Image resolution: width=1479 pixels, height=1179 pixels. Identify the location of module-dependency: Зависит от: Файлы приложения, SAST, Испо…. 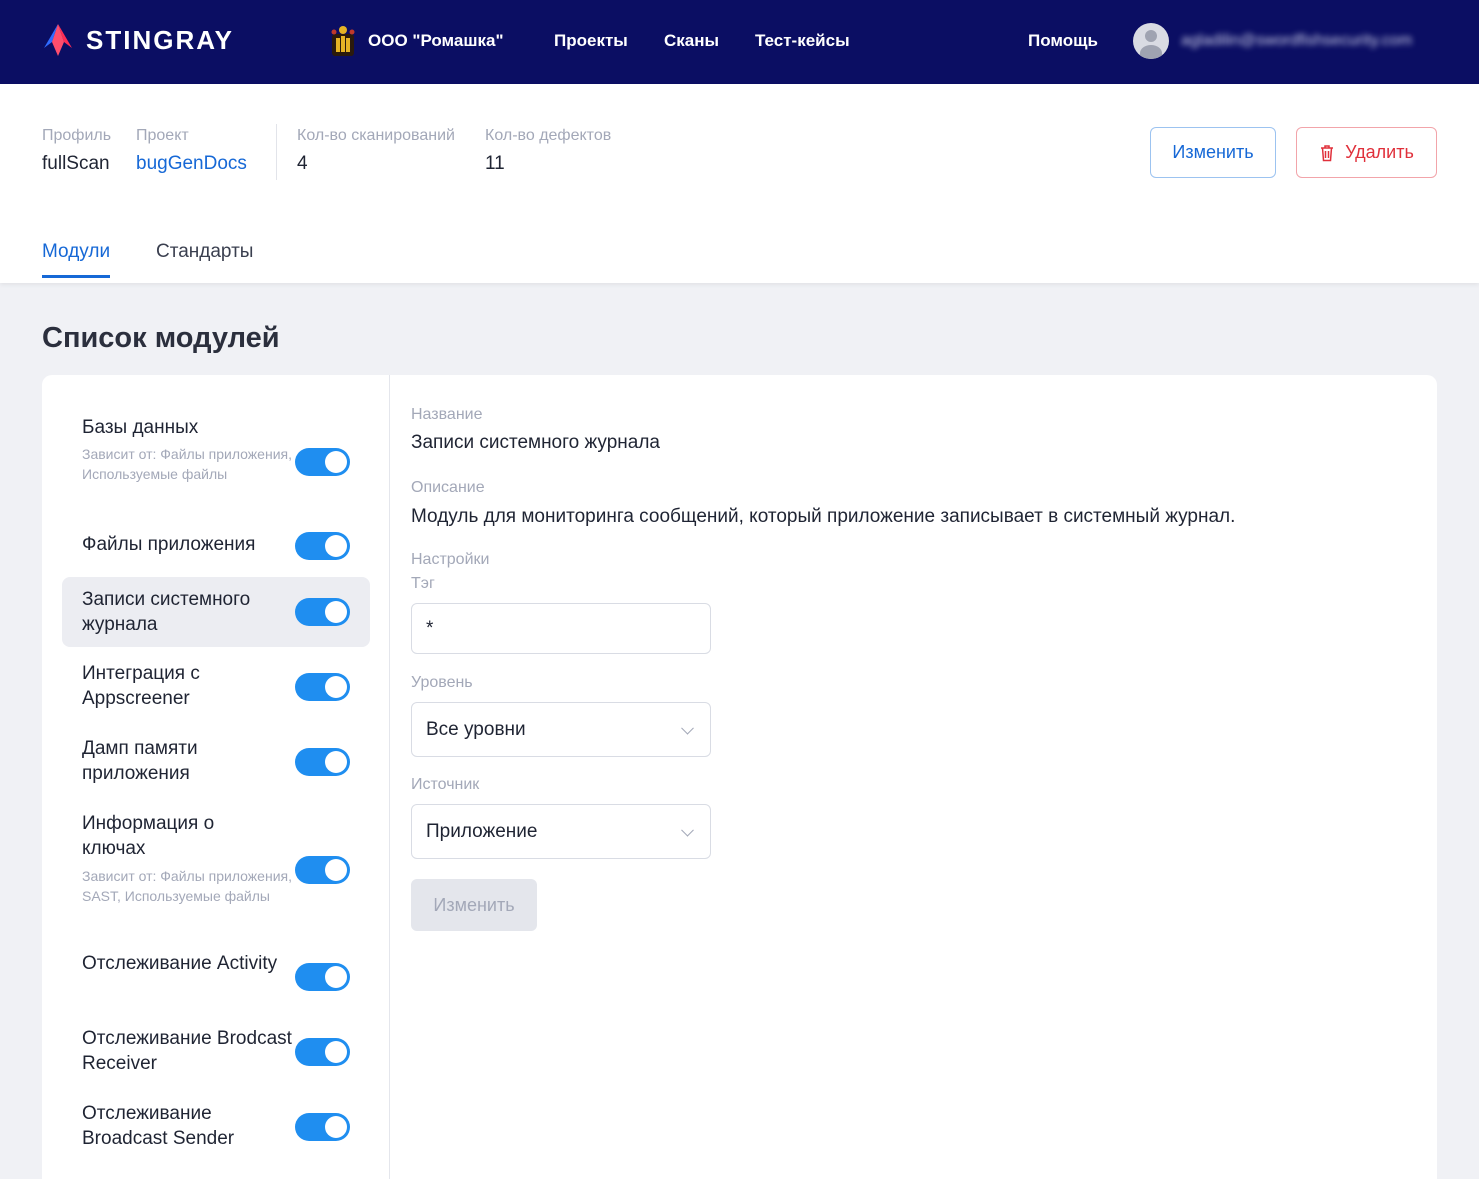
(187, 886).